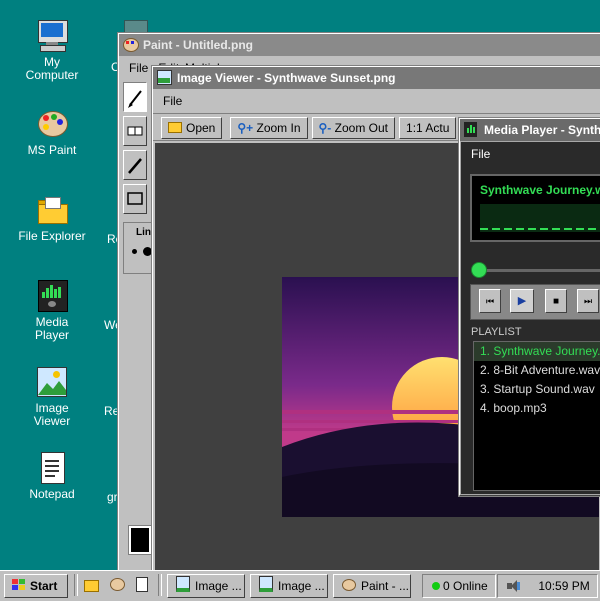 This screenshot has width=600, height=601. What do you see at coordinates (359, 45) in the screenshot?
I see `paint-title-bar: Paint - Untitled.png` at bounding box center [359, 45].